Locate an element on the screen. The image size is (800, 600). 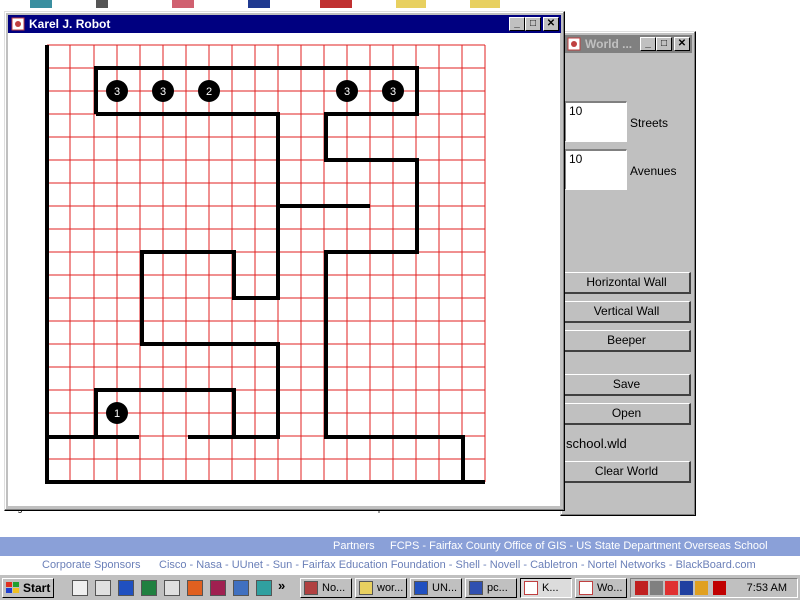
world-editor-titlebar: World ... _ □ ✕ is located at coordinates (628, 44).